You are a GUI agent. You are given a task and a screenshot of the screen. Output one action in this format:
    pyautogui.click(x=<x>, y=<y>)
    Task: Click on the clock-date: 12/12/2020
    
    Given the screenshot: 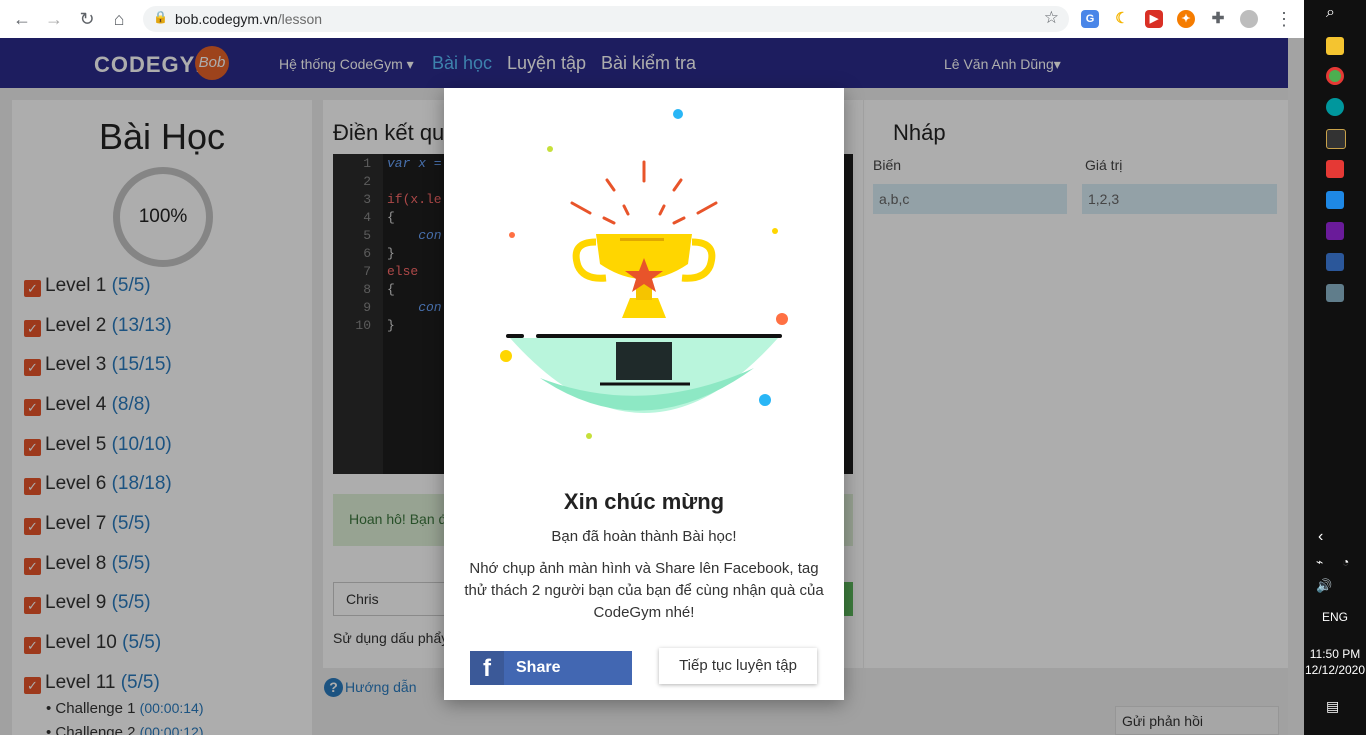 What is the action you would take?
    pyautogui.click(x=1335, y=670)
    